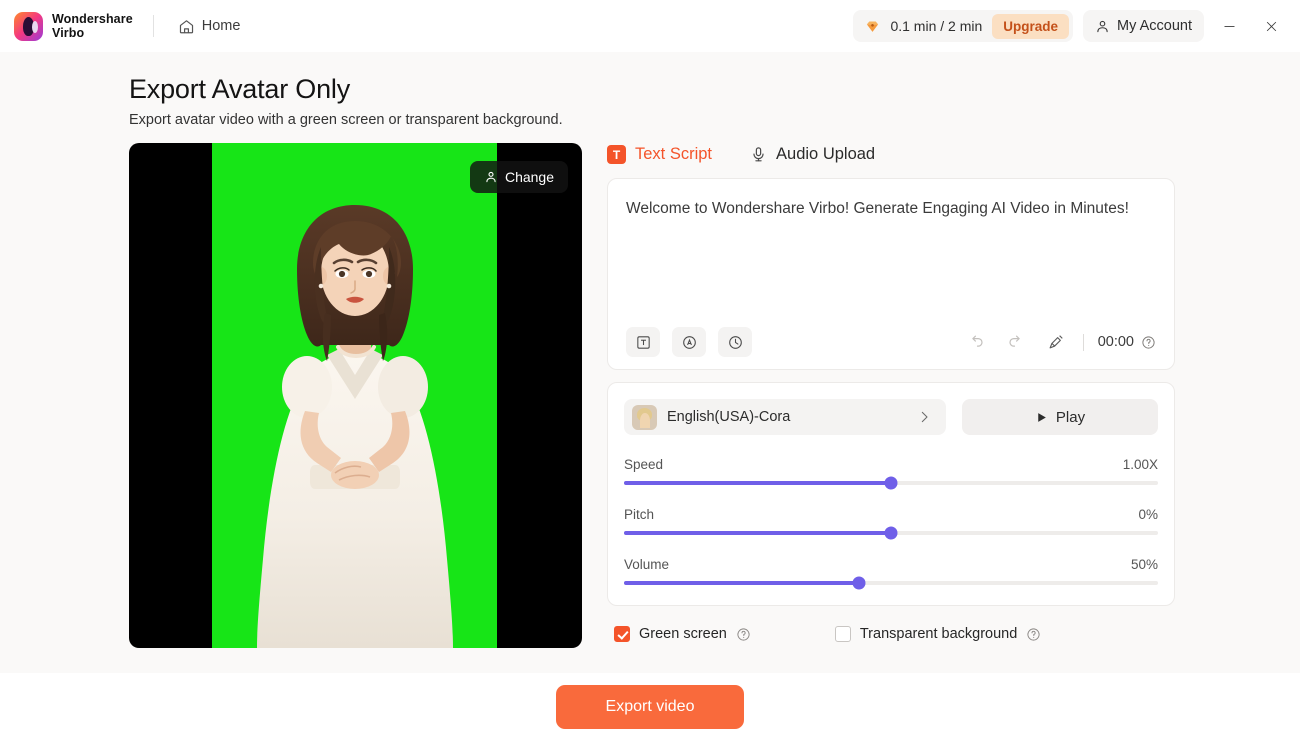 The image size is (1300, 740). Describe the element at coordinates (622, 634) in the screenshot. I see `green-screen-checkbox` at that location.